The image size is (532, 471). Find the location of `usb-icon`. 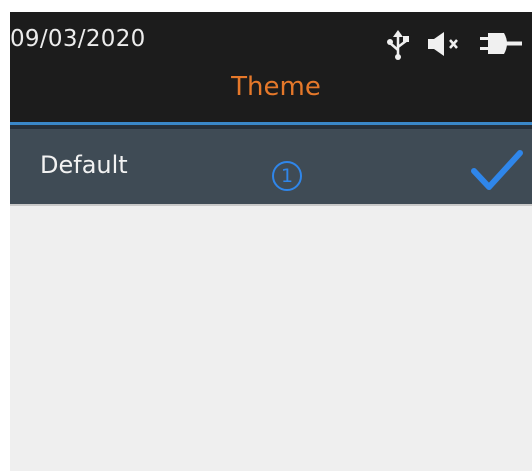

usb-icon is located at coordinates (398, 45).